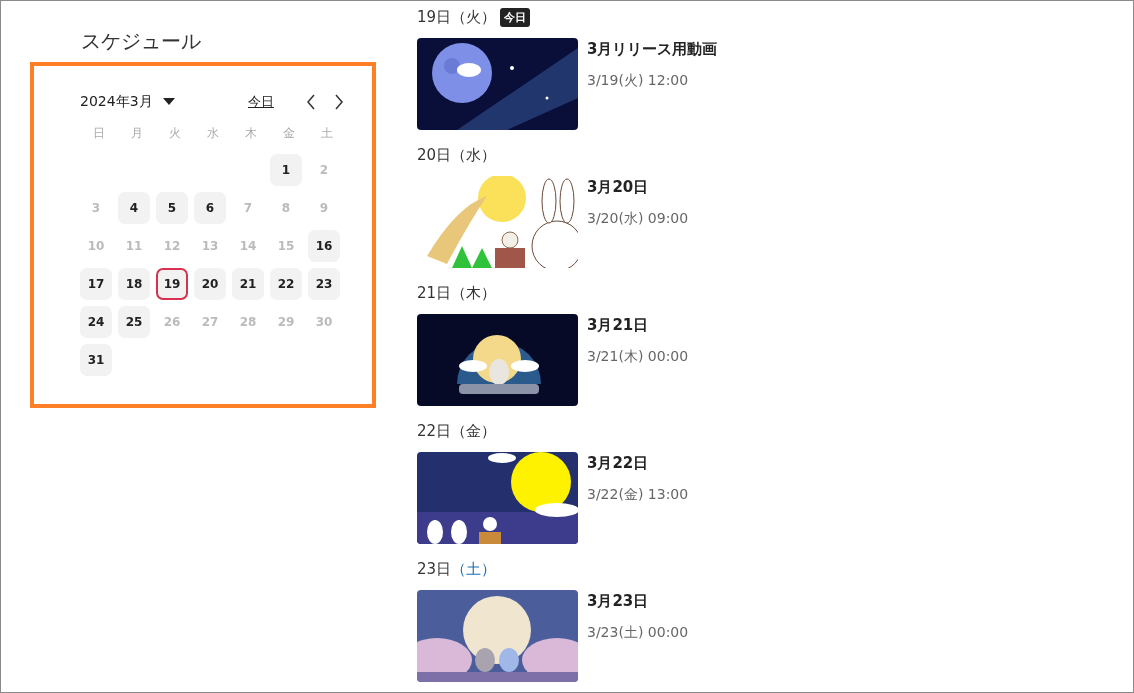 This screenshot has height=693, width=1134. What do you see at coordinates (210, 208) in the screenshot?
I see `calendar-day: 6` at bounding box center [210, 208].